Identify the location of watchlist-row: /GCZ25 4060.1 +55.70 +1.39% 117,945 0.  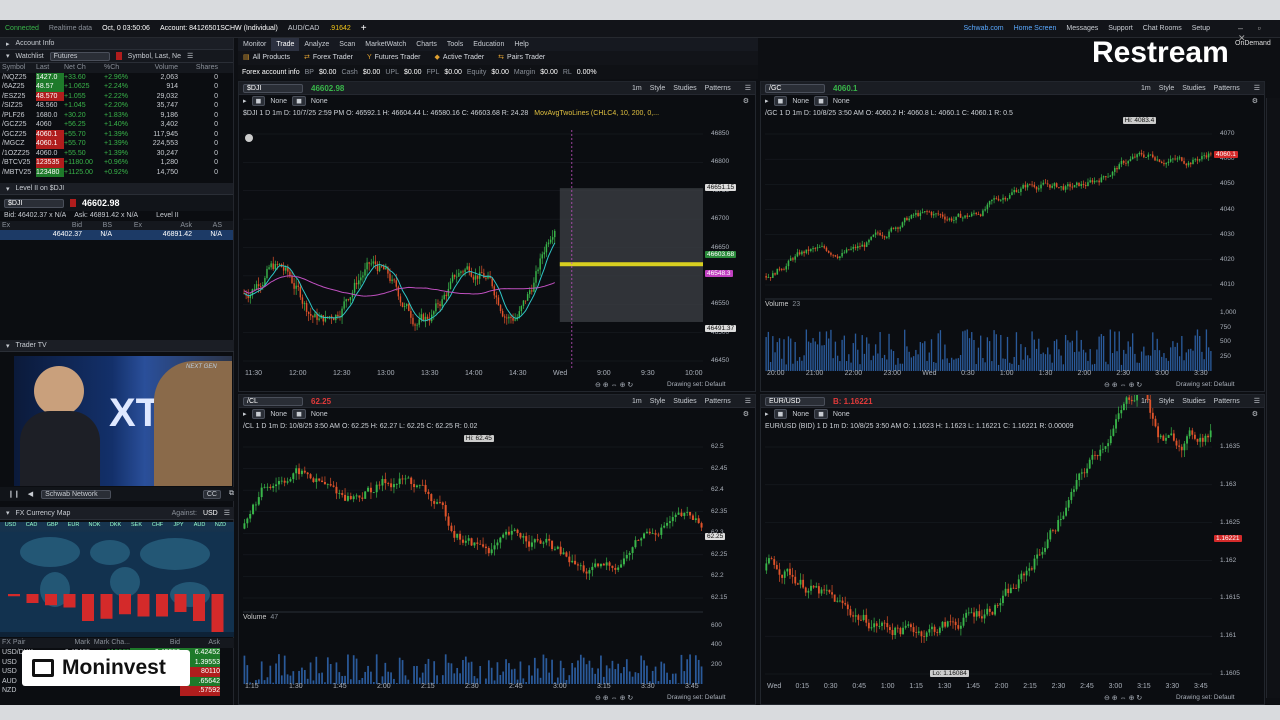
(116, 134).